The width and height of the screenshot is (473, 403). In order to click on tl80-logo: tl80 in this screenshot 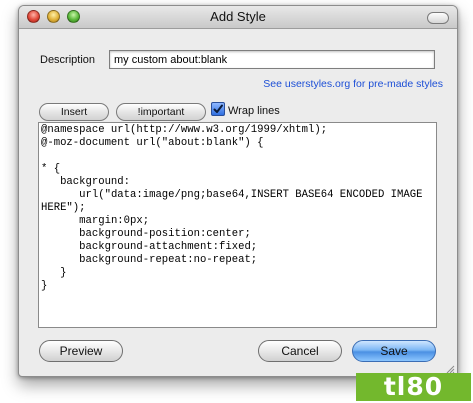, I will do `click(413, 387)`.